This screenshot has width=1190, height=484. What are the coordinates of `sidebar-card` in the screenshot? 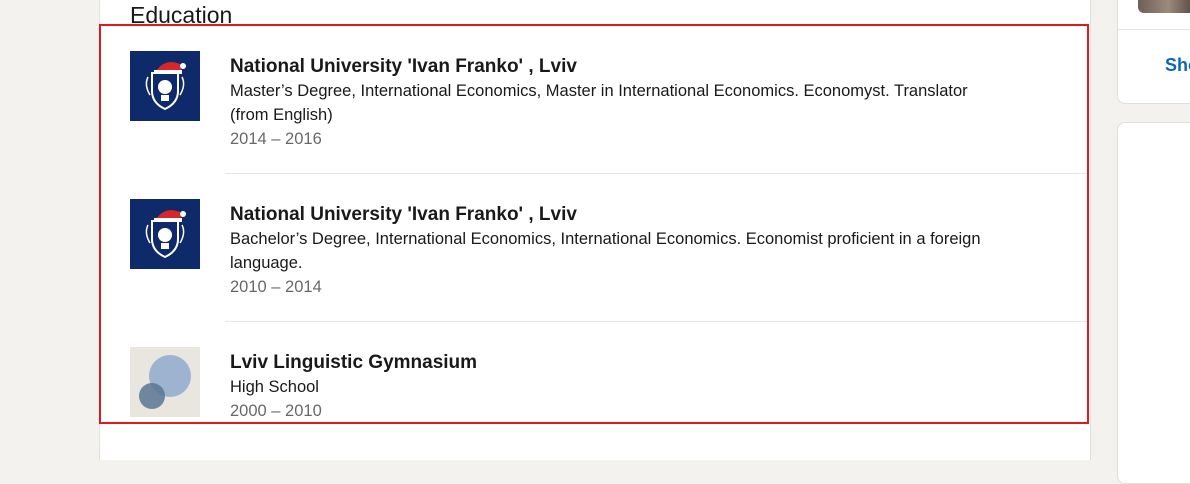 It's located at (1153, 303).